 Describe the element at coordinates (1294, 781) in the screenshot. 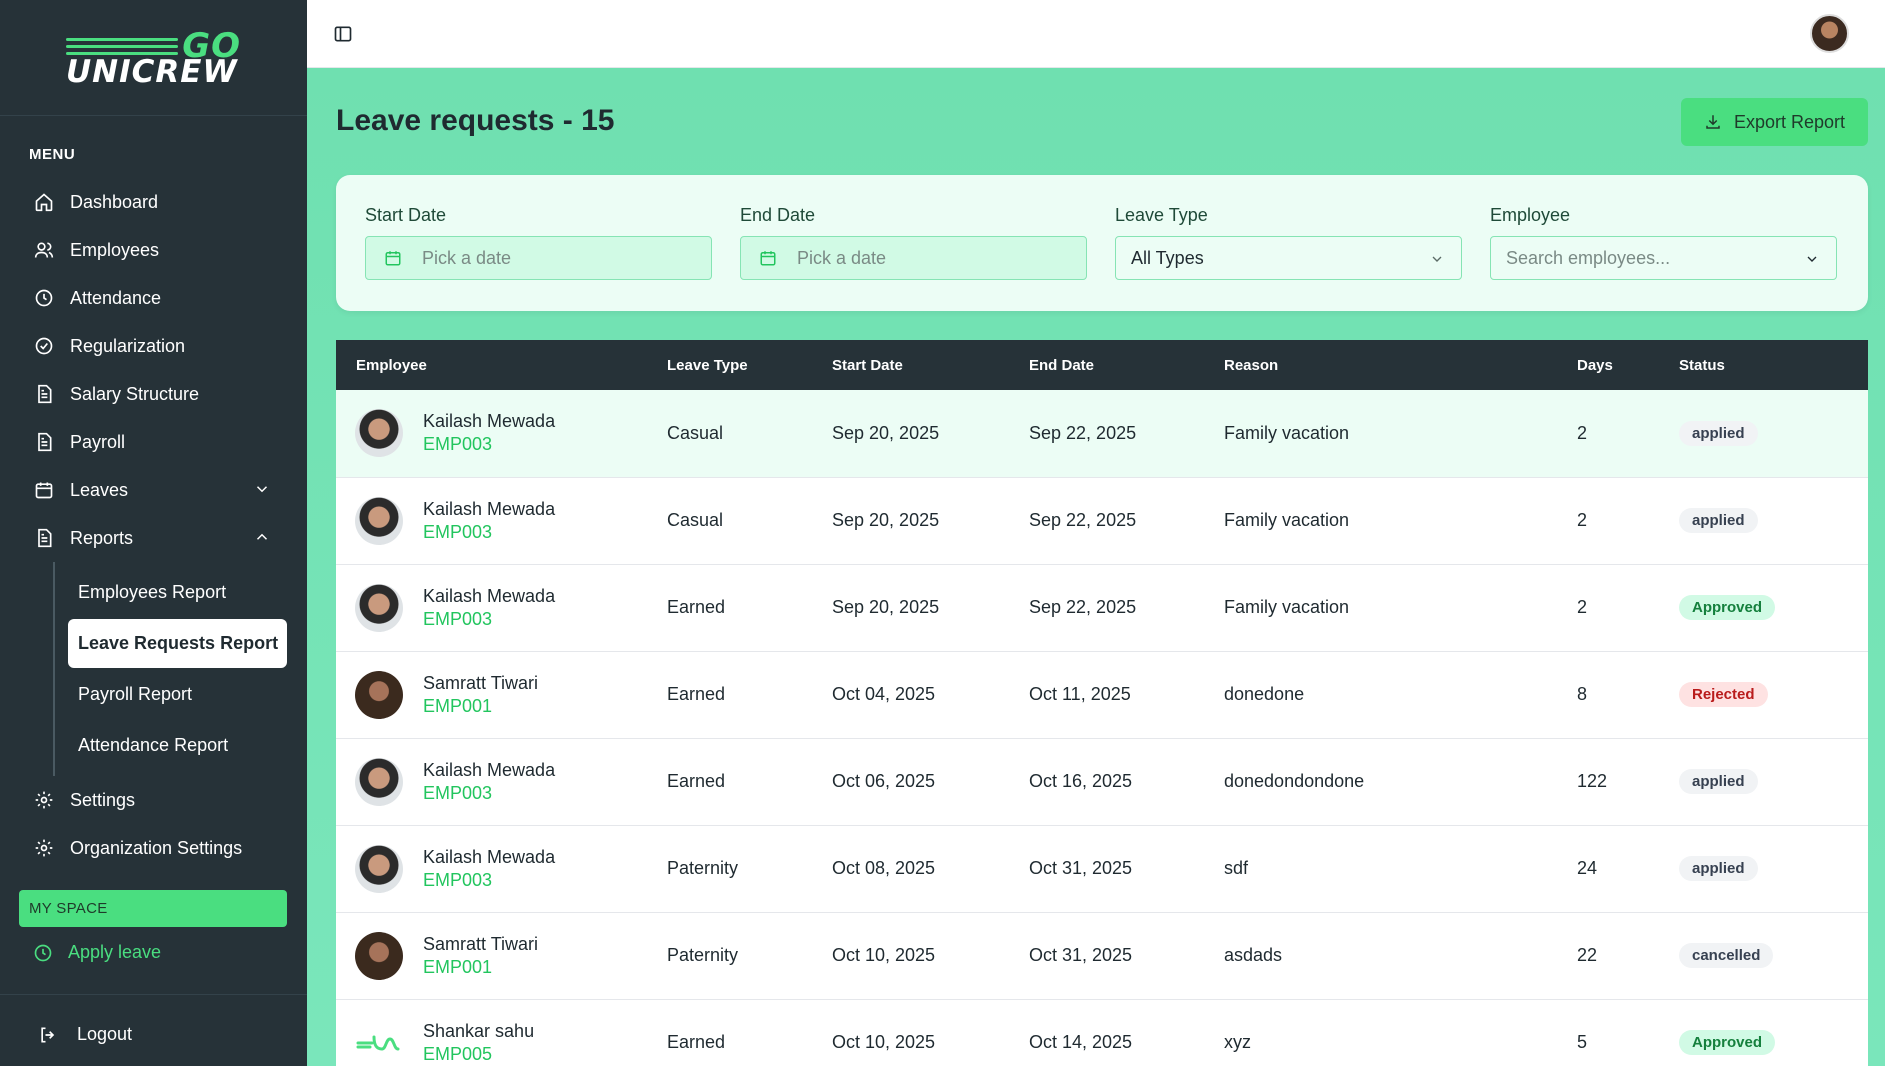

I see `reason-cell: donedondondone` at that location.